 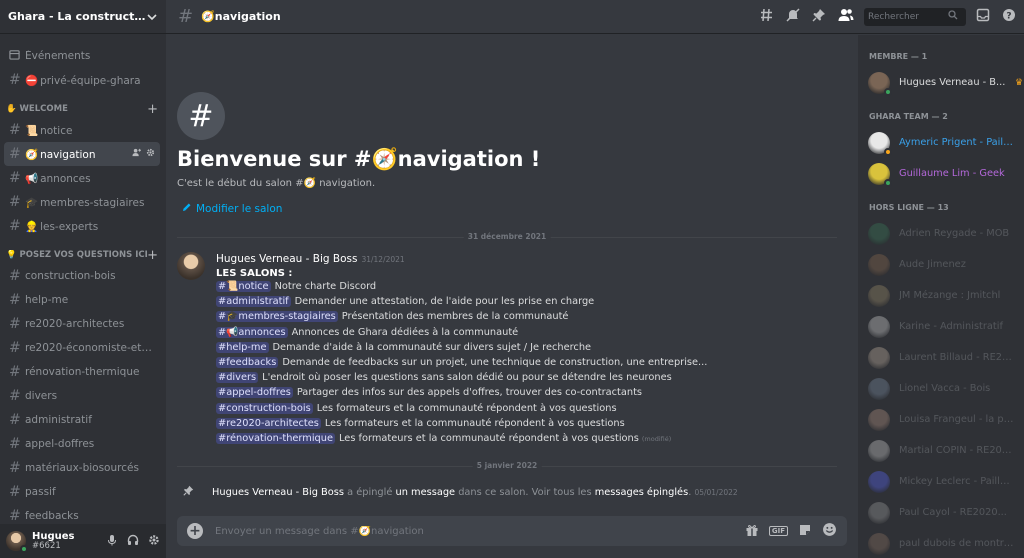 I want to click on headphones-icon, so click(x=133, y=541).